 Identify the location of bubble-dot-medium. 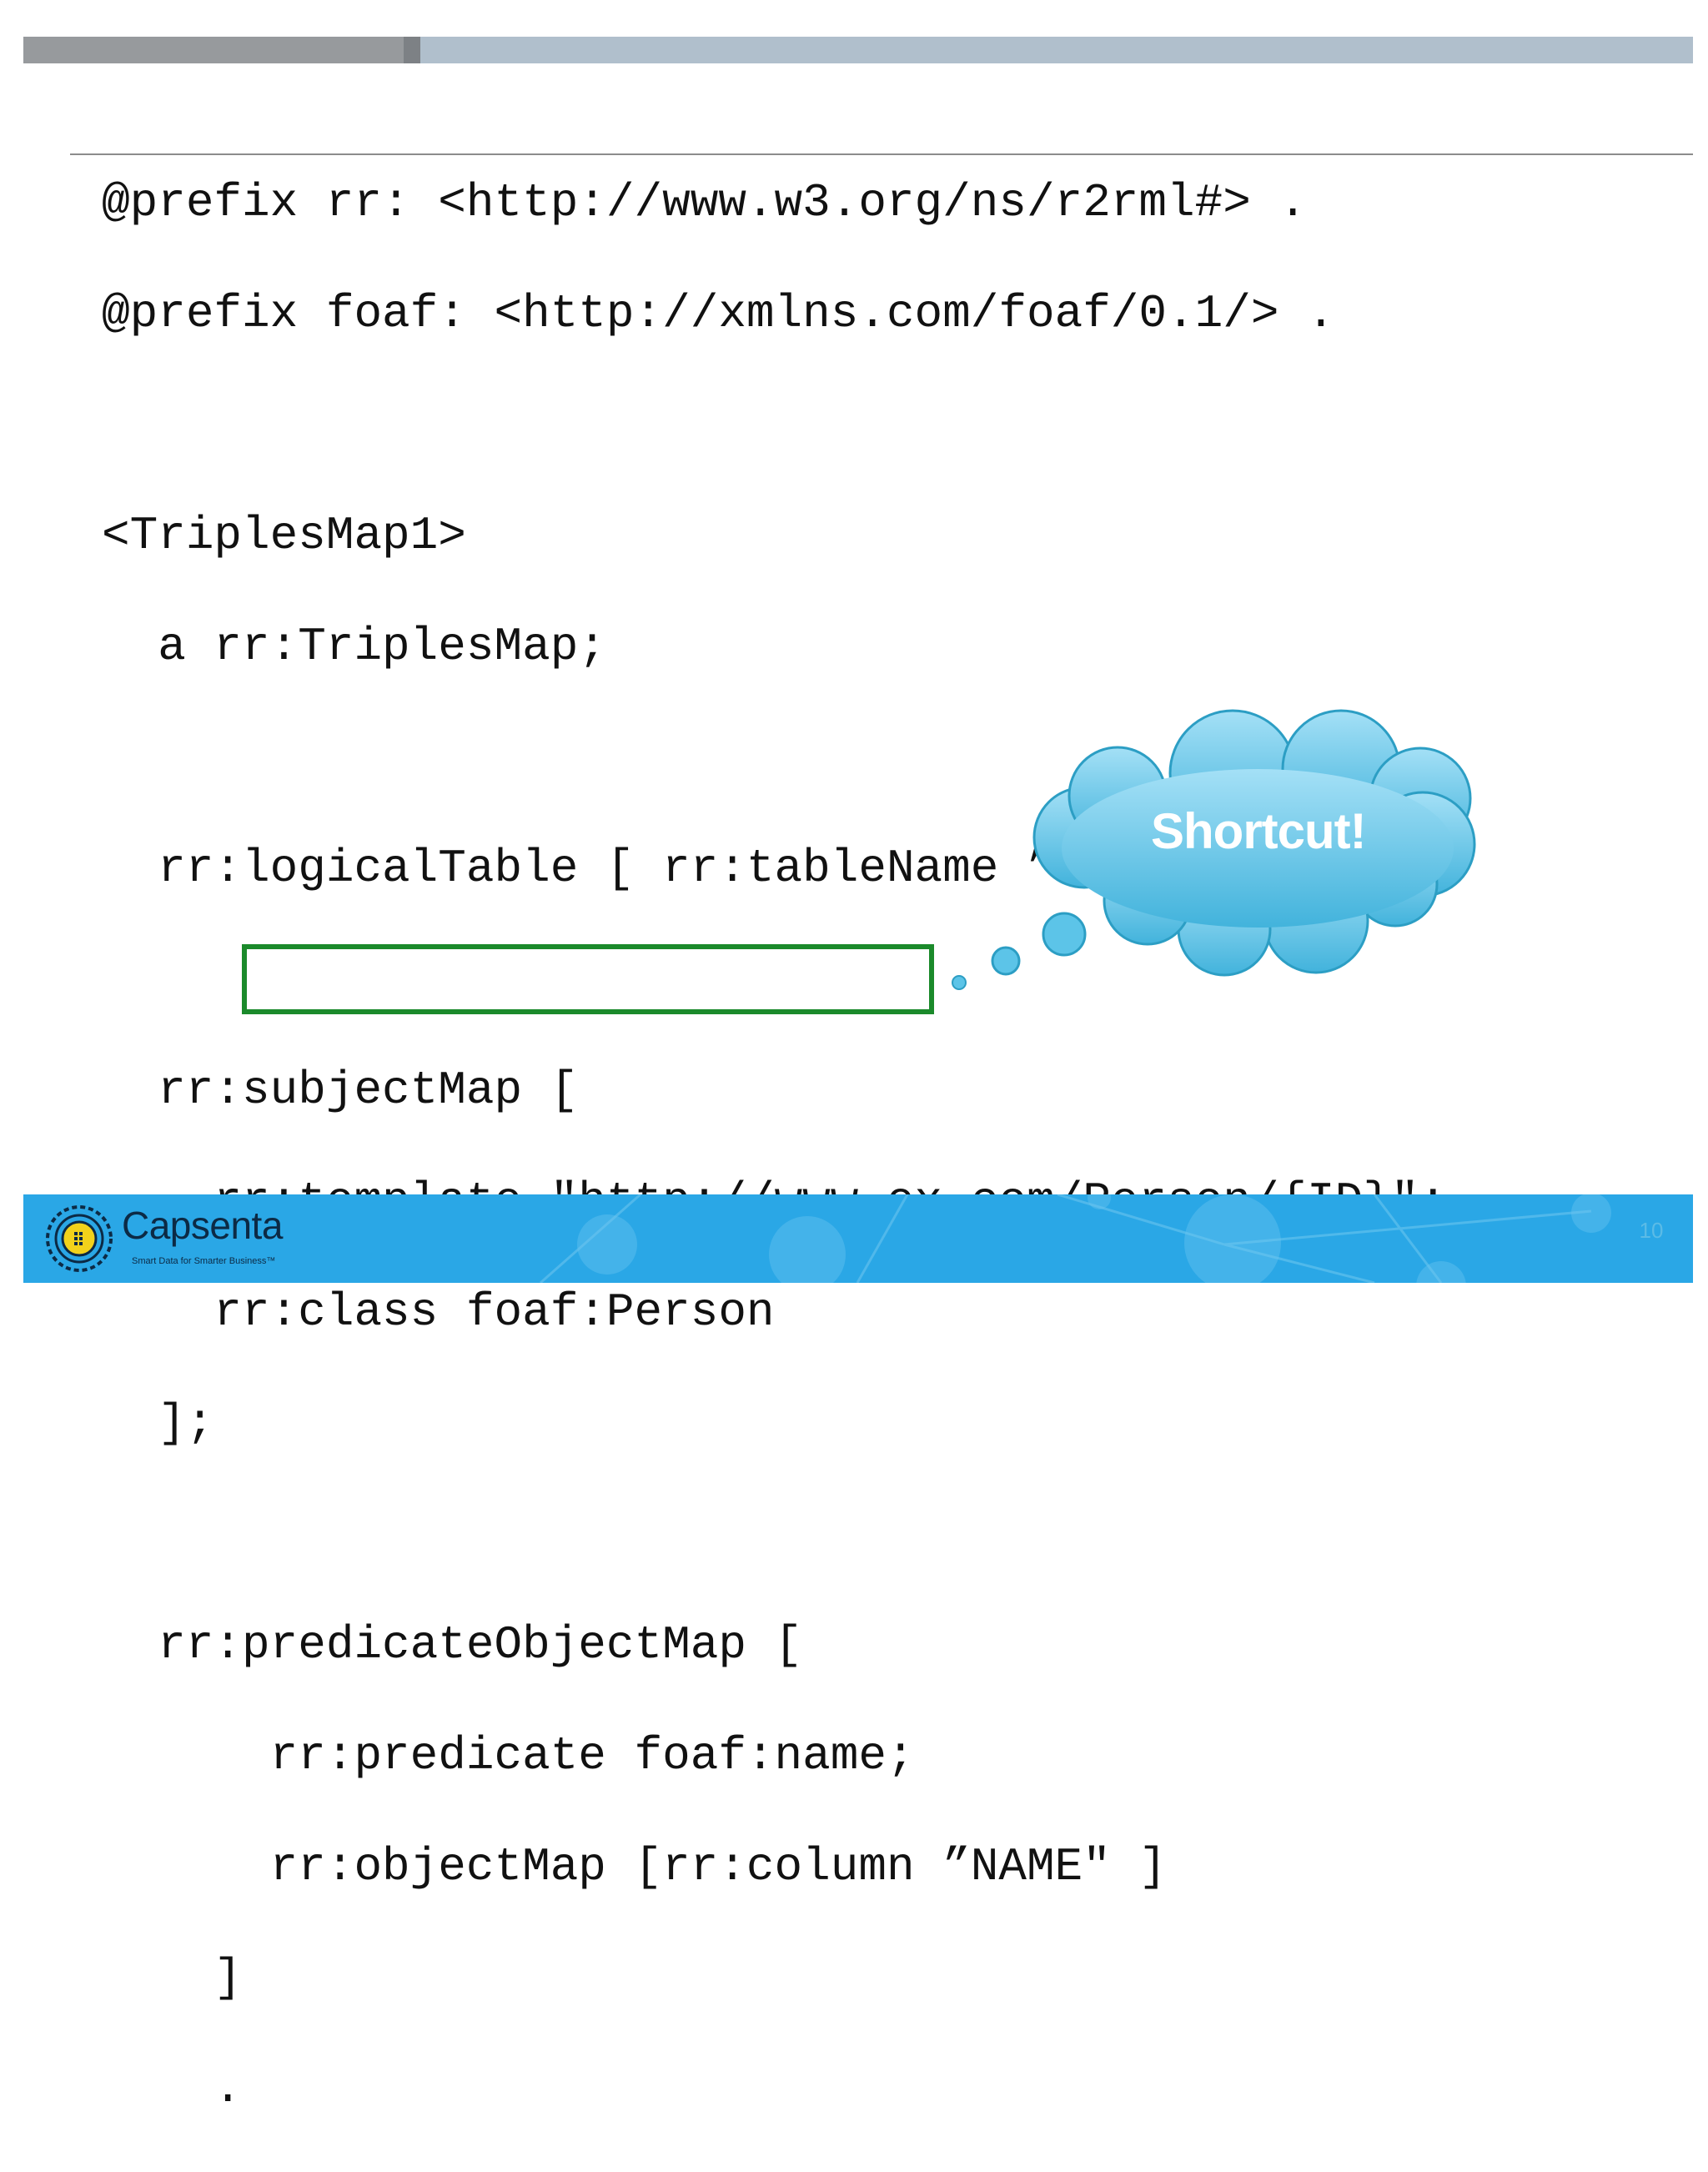
(1006, 961).